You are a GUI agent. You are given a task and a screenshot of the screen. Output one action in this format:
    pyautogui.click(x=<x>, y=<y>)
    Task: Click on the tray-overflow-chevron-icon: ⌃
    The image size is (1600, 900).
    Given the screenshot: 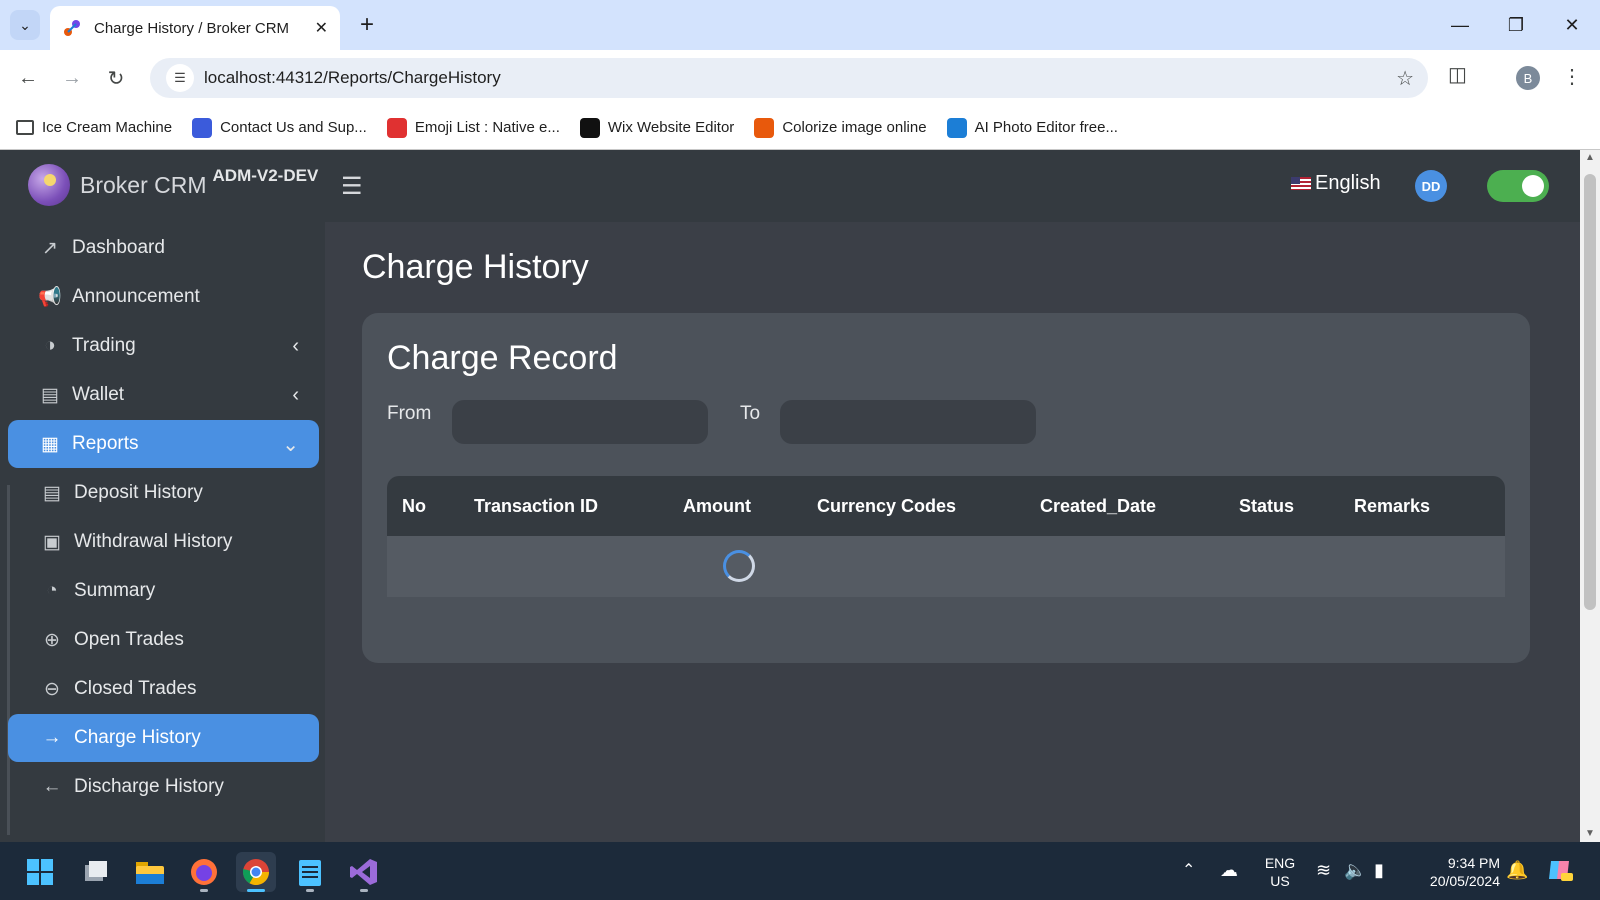 What is the action you would take?
    pyautogui.click(x=1188, y=870)
    